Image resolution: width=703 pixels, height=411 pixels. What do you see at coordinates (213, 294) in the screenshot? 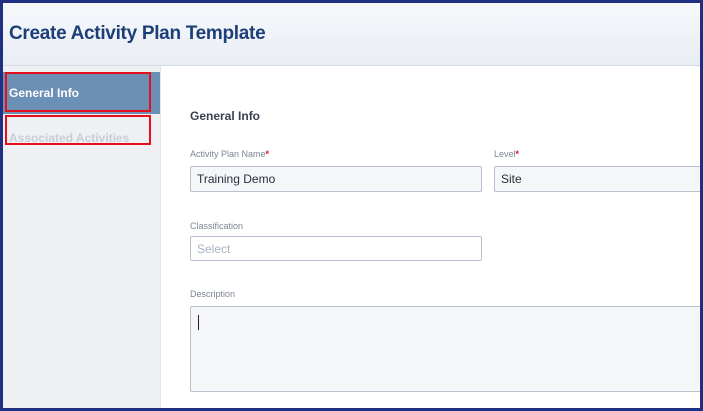
I see `description-label: Description` at bounding box center [213, 294].